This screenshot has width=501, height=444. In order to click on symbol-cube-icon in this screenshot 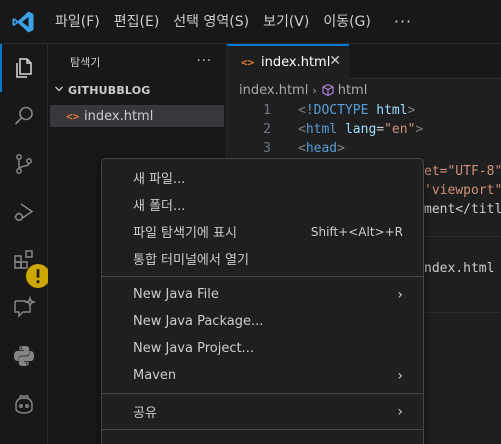, I will do `click(328, 90)`.